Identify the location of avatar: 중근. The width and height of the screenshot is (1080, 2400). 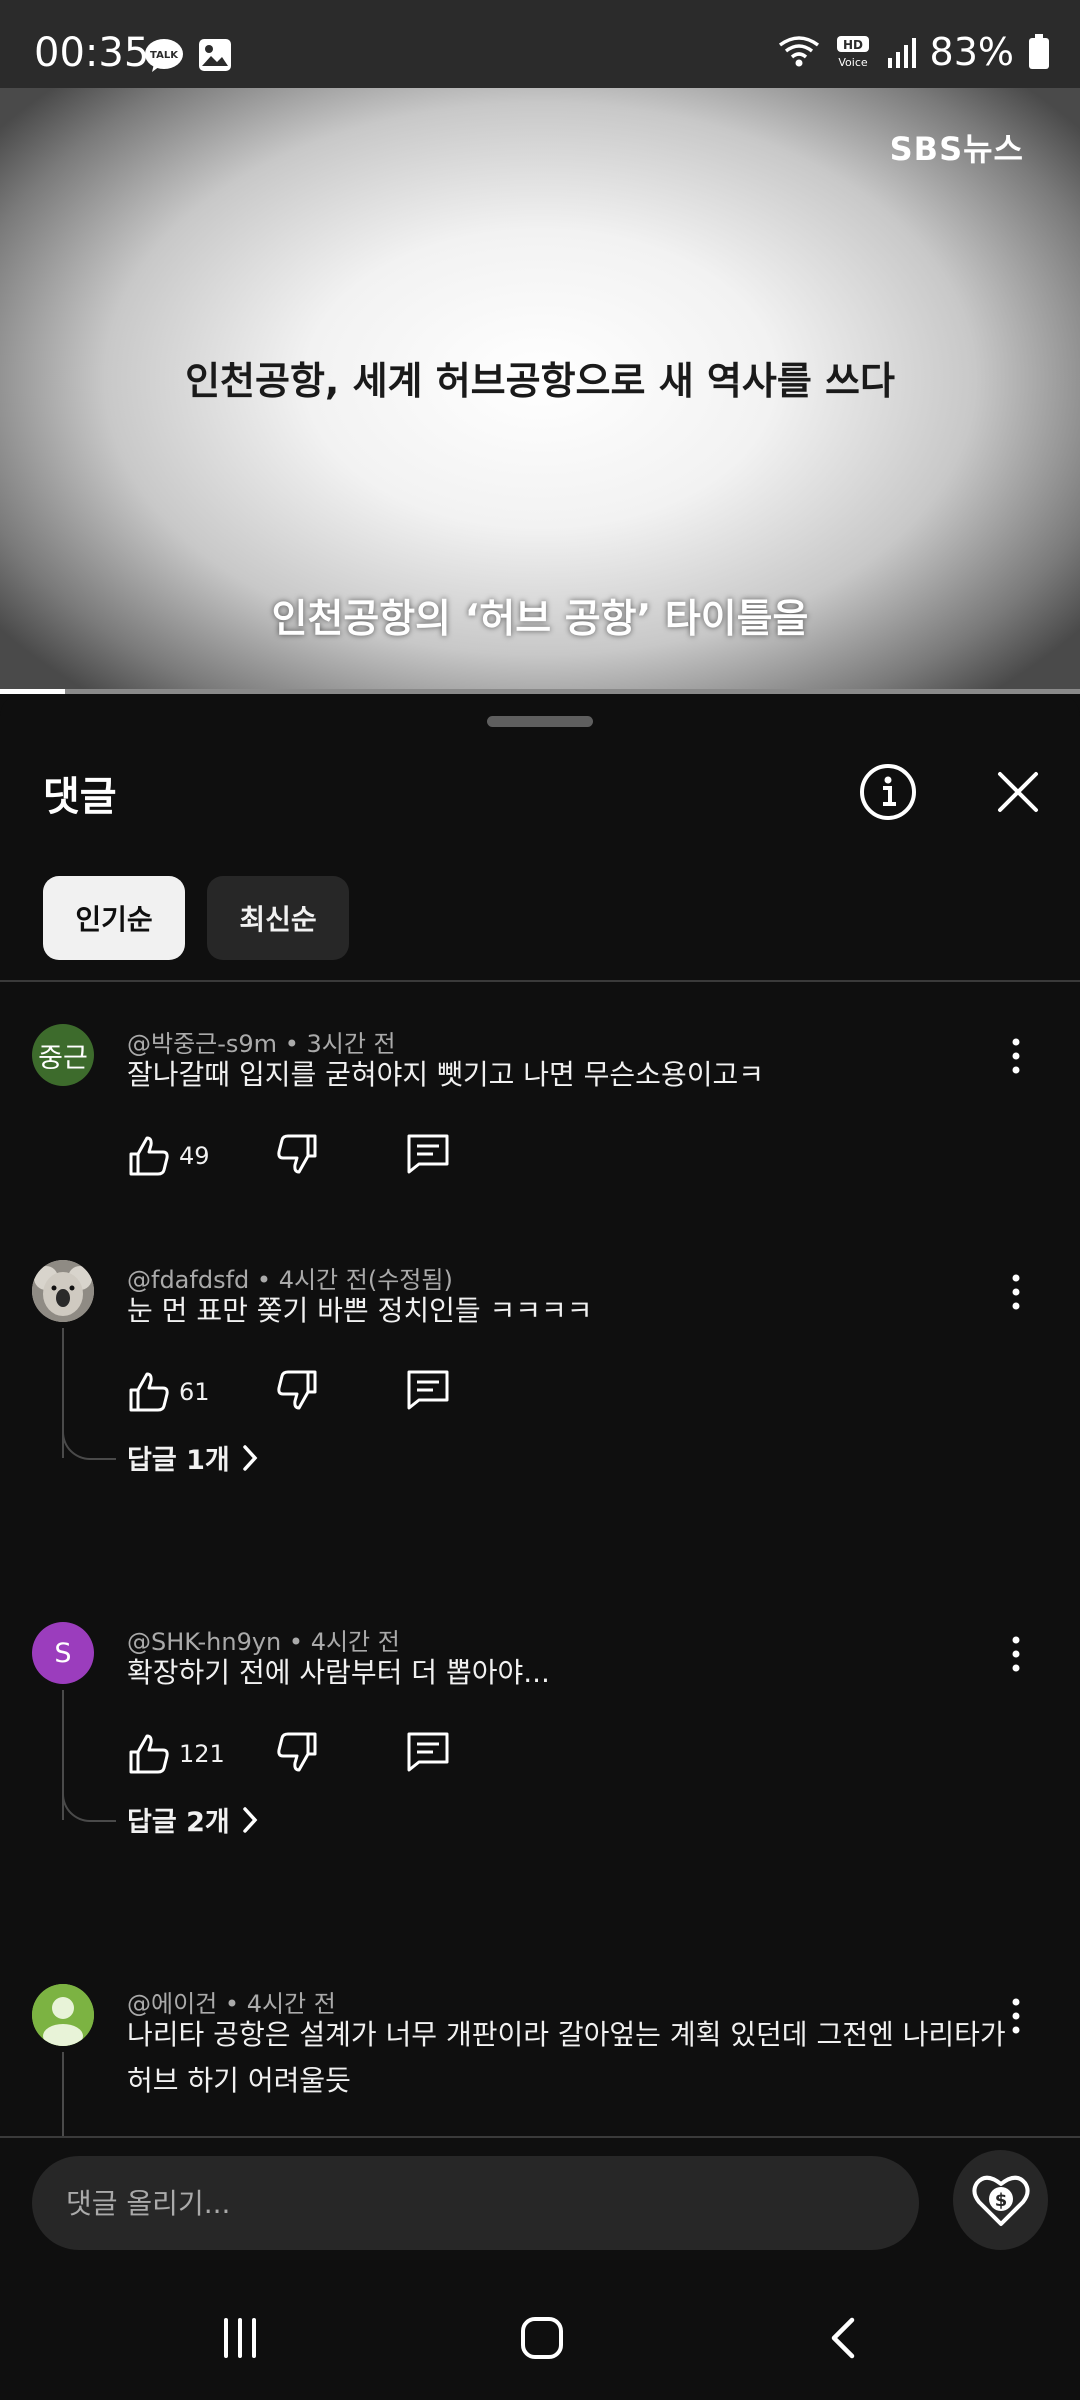
(63, 1055).